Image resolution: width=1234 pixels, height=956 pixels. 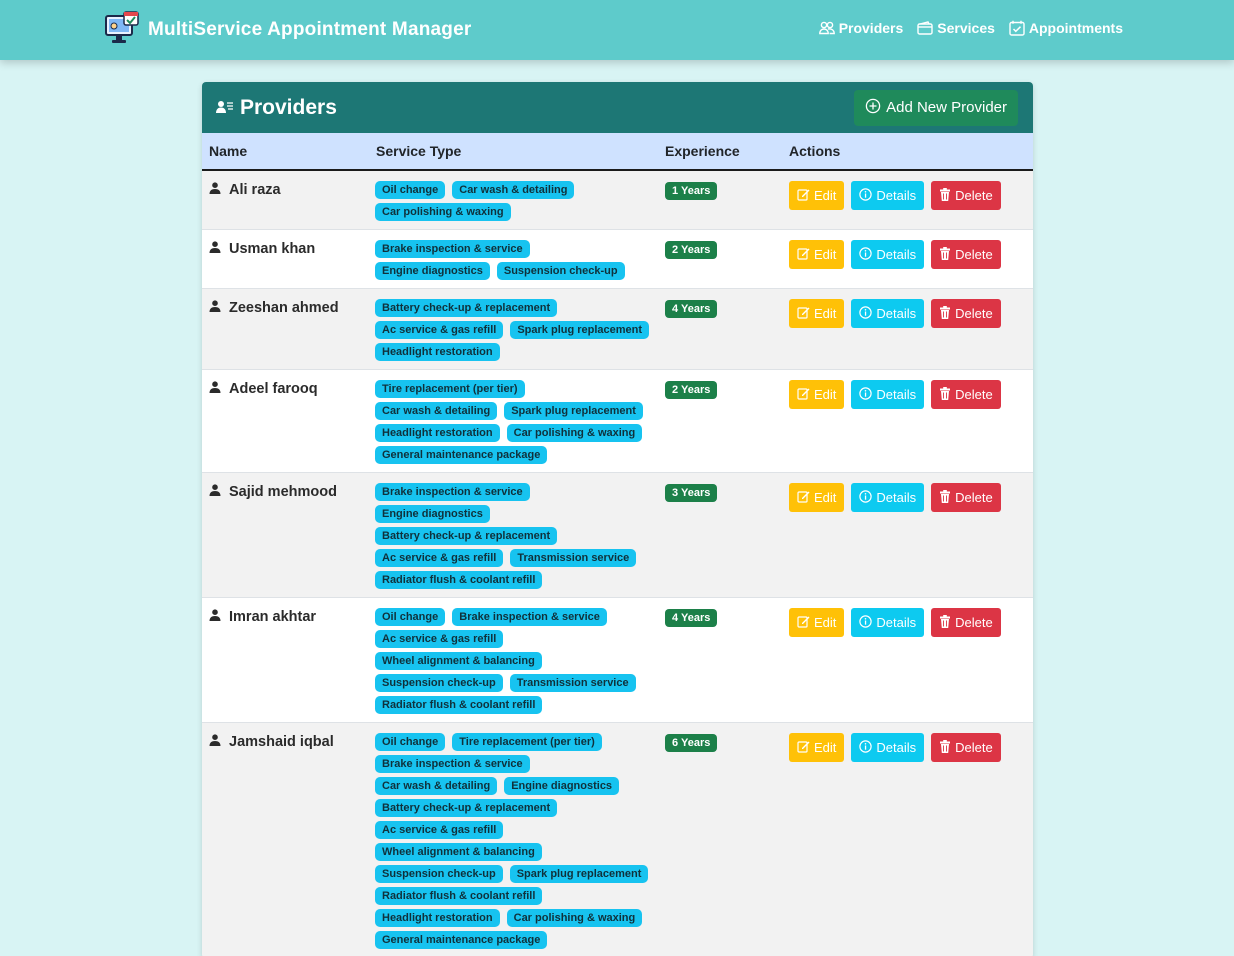 I want to click on service-tag: Car wash & detailing, so click(x=436, y=786).